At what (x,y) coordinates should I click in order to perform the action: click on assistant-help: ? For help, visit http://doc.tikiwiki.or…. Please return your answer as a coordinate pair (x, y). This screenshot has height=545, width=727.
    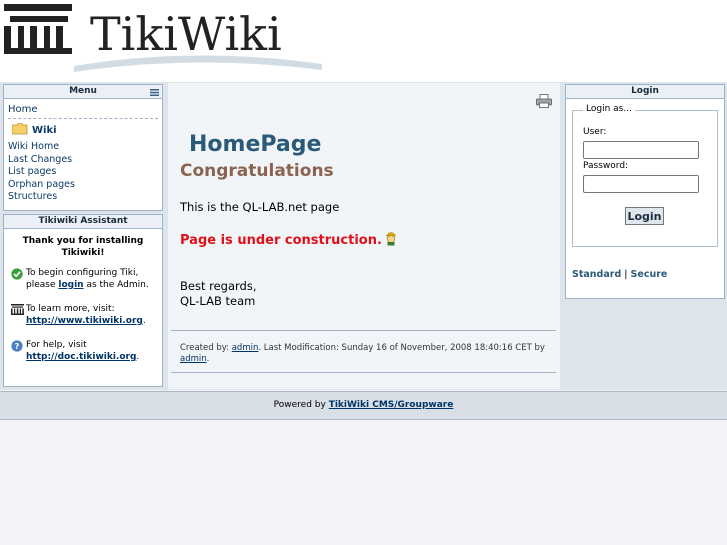
    Looking at the image, I should click on (83, 351).